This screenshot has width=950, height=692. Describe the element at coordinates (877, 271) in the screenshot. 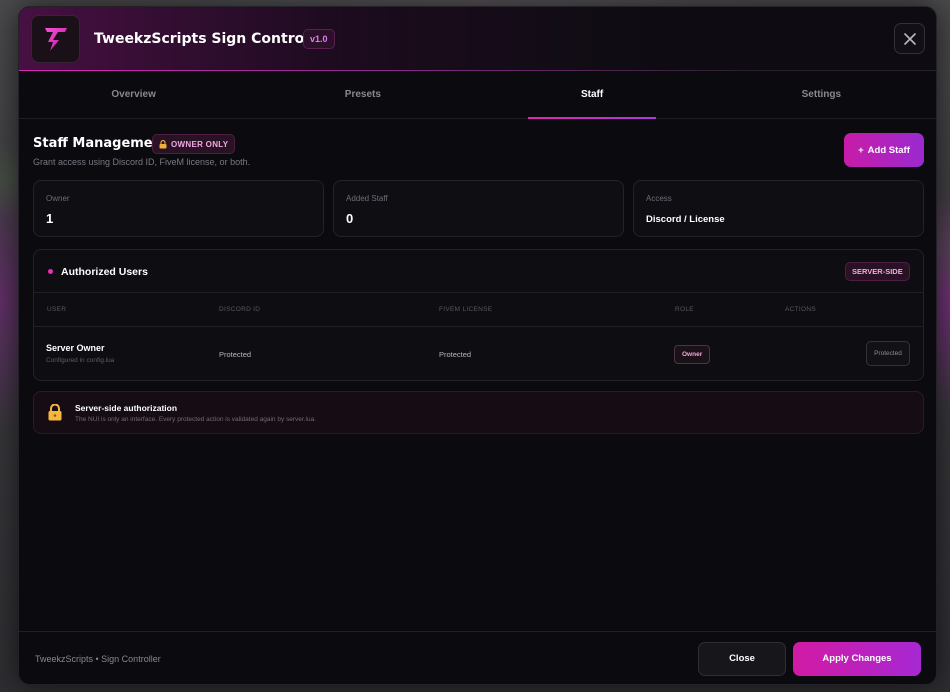

I see `server-side-badge: SERVER-SIDE` at that location.